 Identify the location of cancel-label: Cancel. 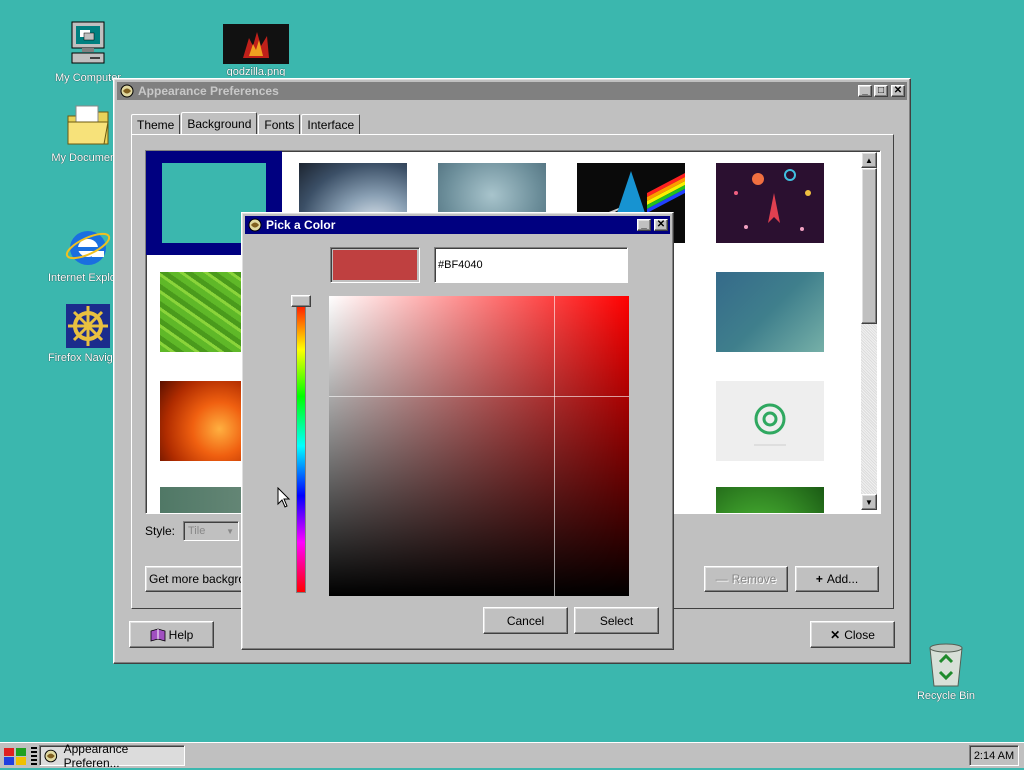
(525, 620).